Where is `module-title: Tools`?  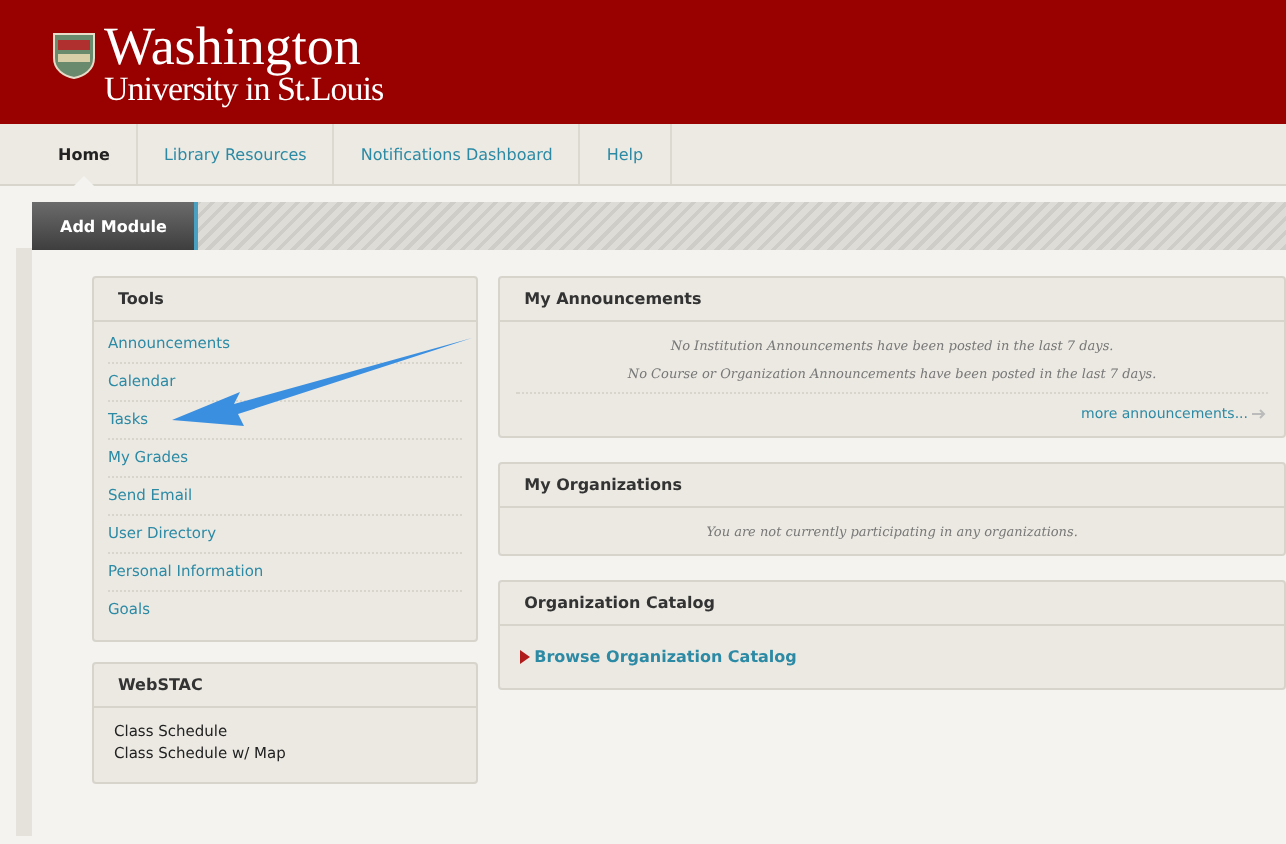 module-title: Tools is located at coordinates (285, 300).